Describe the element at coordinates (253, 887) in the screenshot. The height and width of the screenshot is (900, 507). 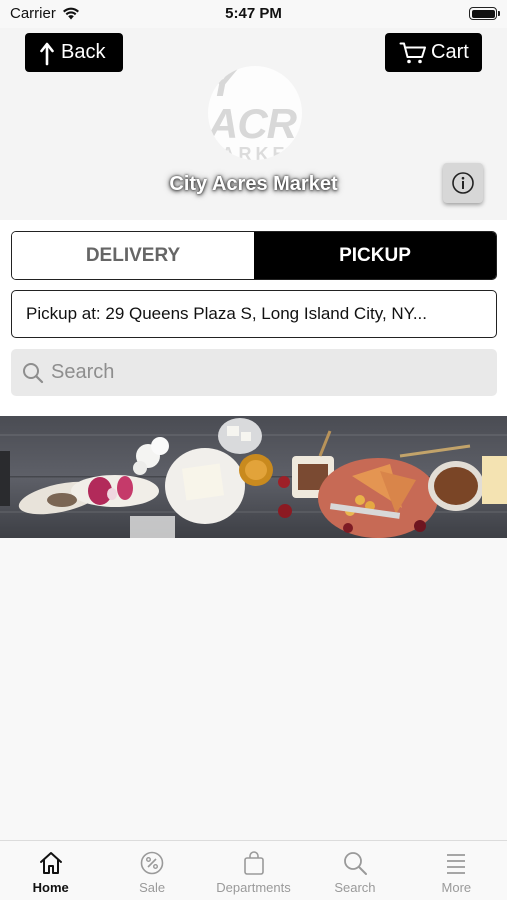
I see `tab-departments-label: Departments` at that location.